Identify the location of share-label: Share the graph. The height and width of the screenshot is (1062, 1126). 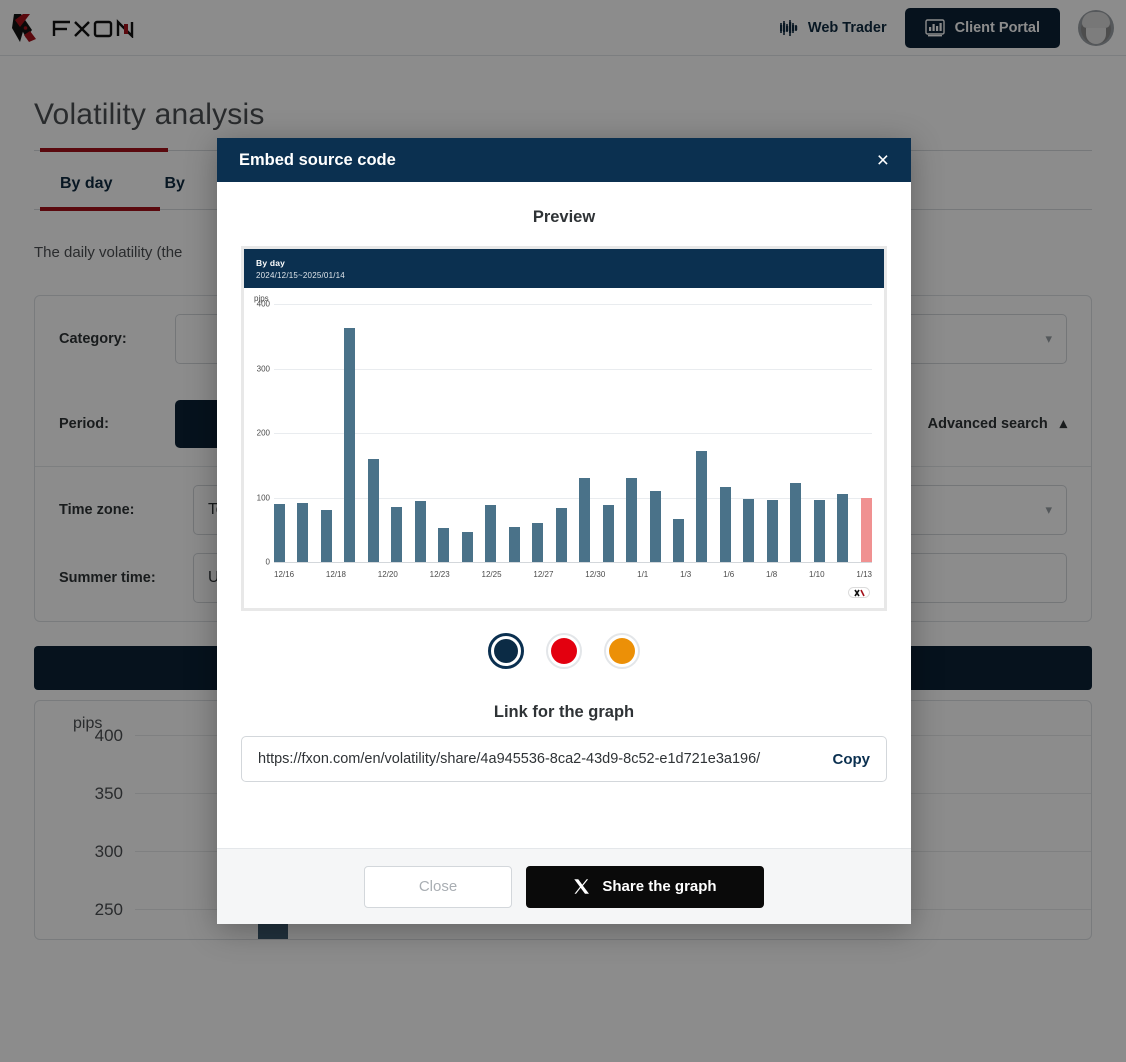
(659, 886).